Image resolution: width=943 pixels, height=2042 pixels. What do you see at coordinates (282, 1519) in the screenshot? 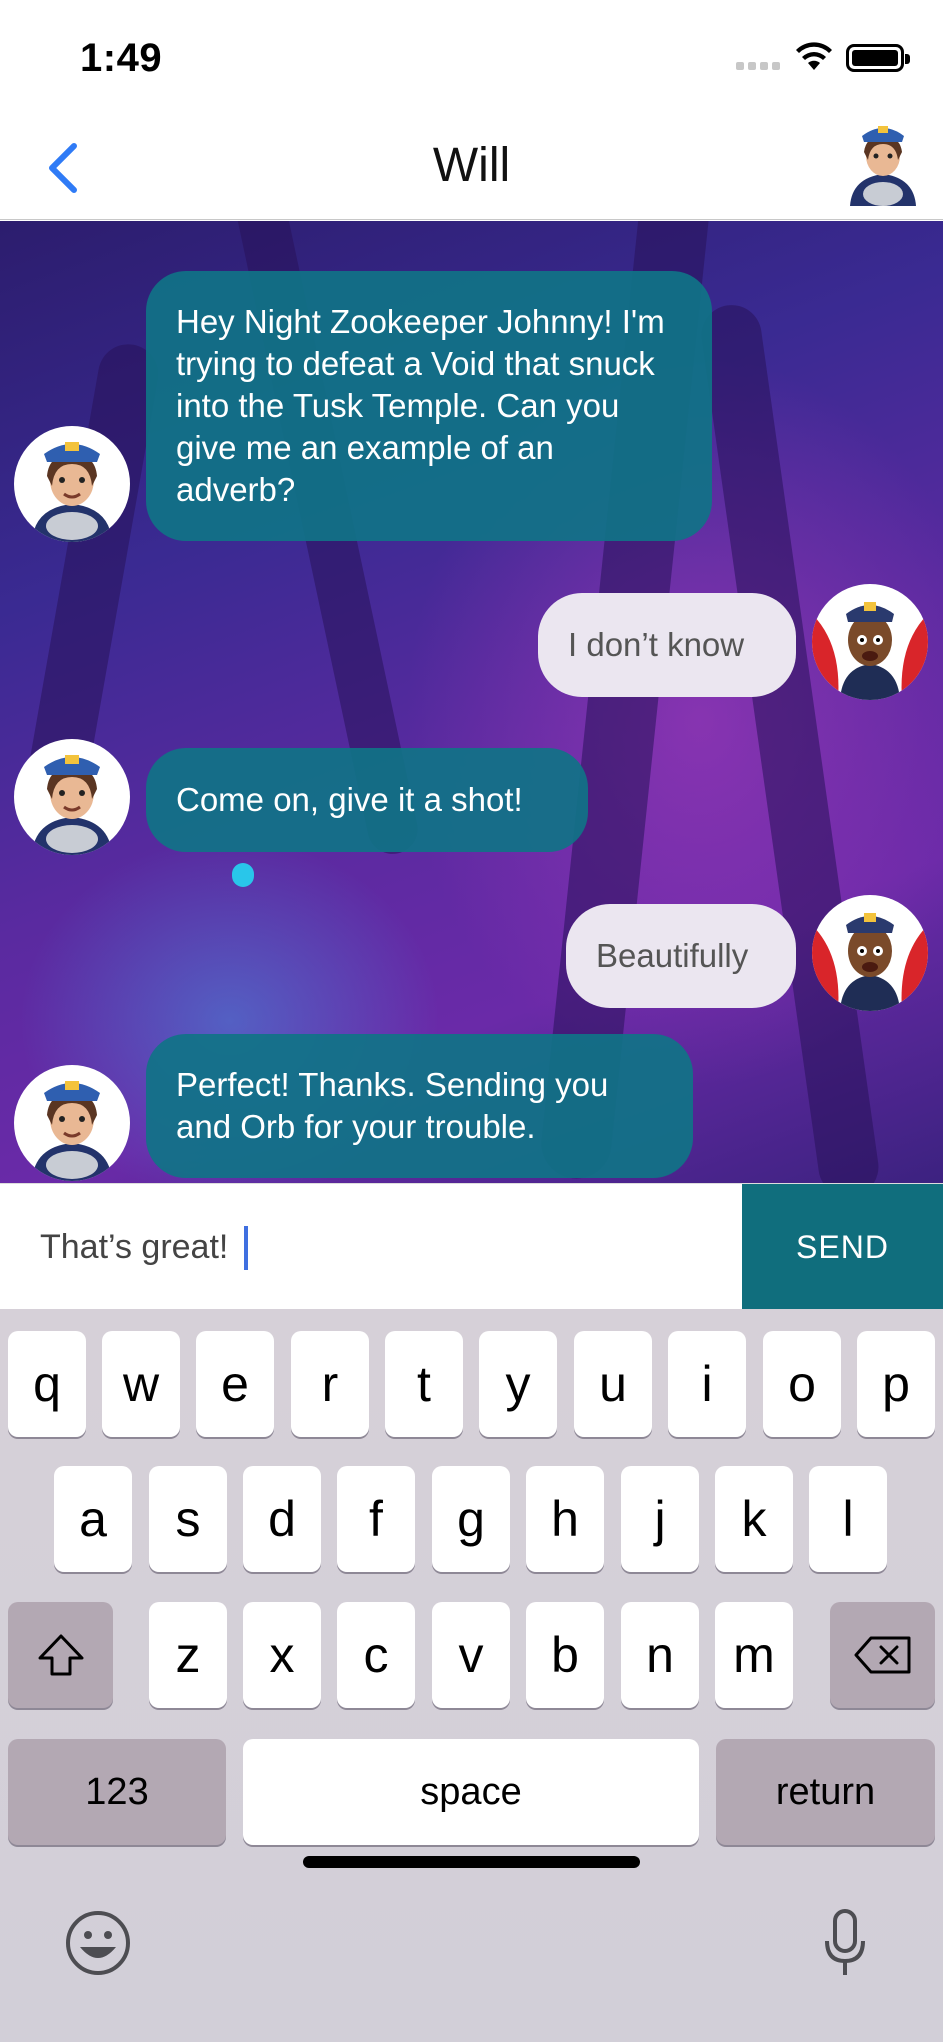
I see `key-d: d` at bounding box center [282, 1519].